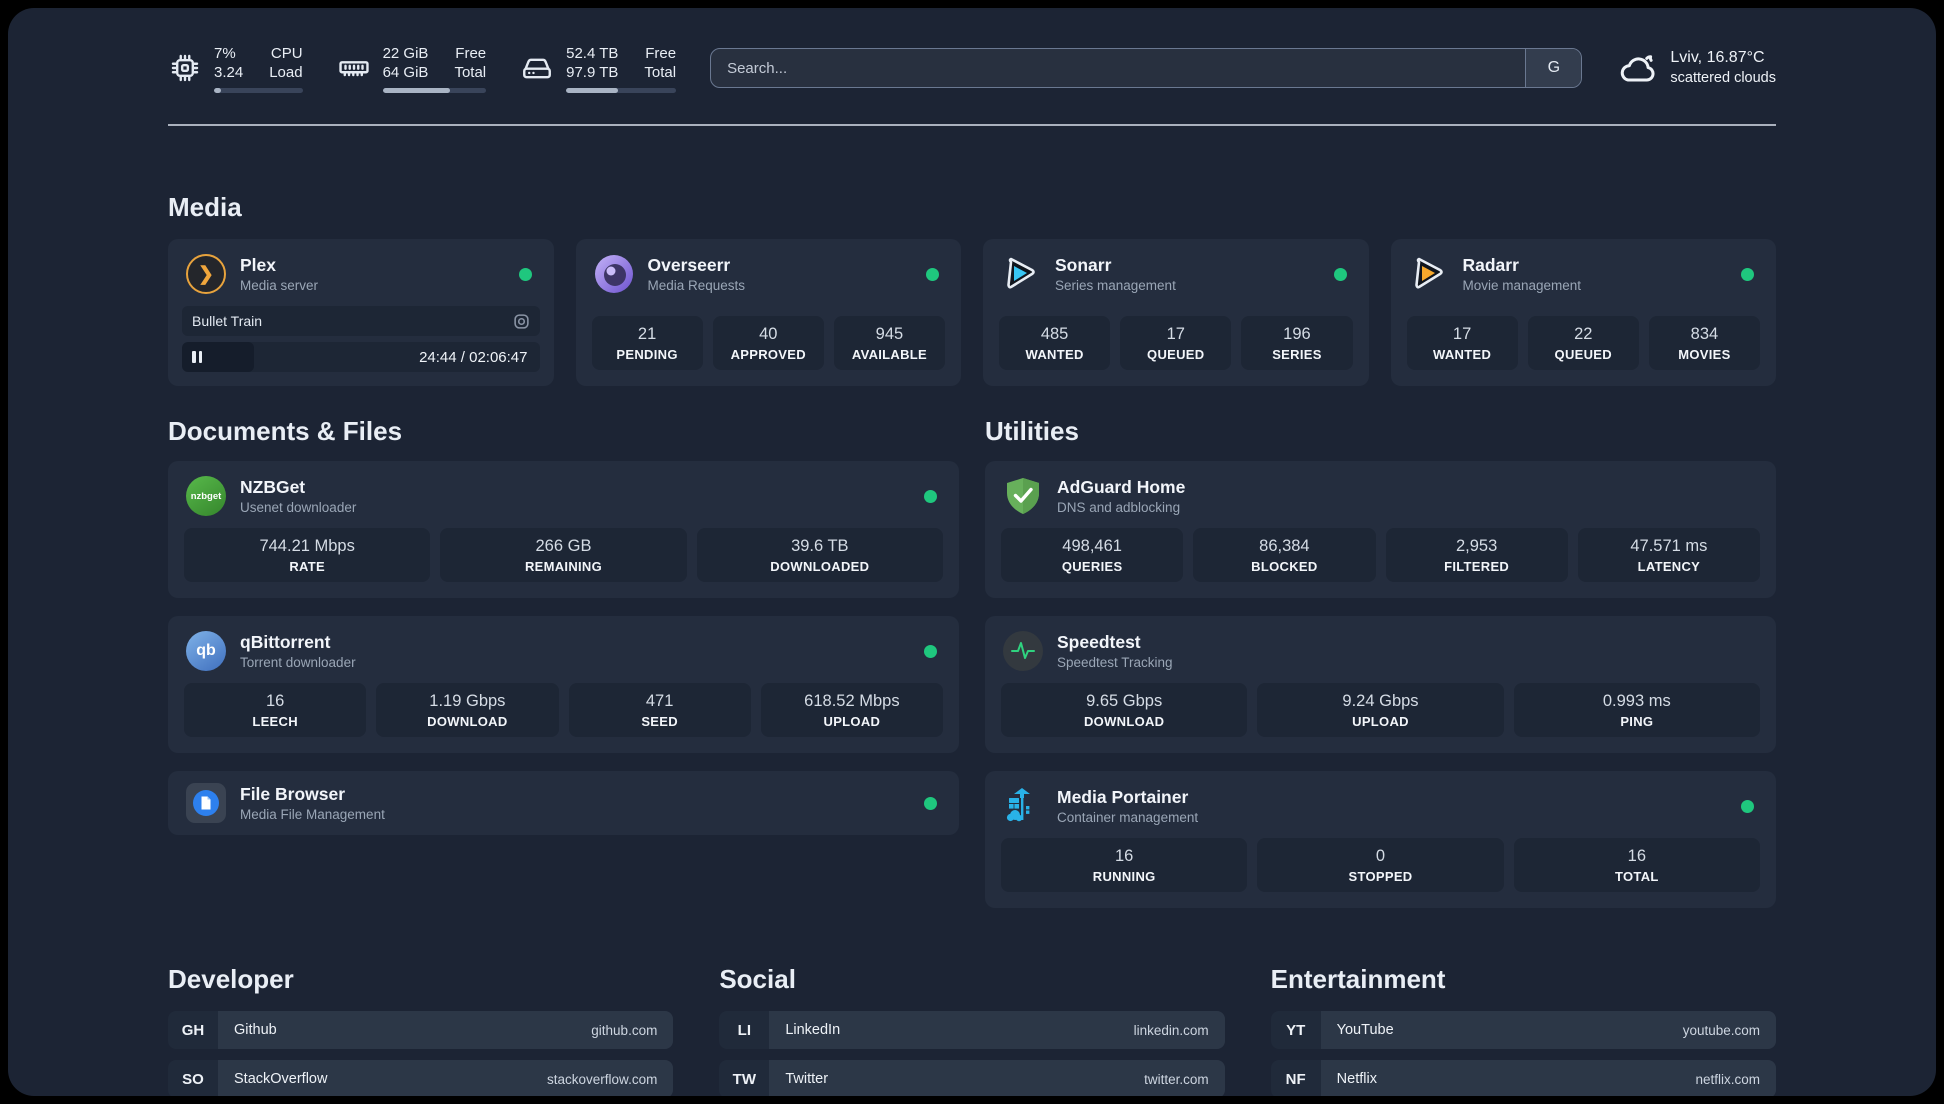  Describe the element at coordinates (1297, 343) in the screenshot. I see `stat-box: 196 SERIES` at that location.